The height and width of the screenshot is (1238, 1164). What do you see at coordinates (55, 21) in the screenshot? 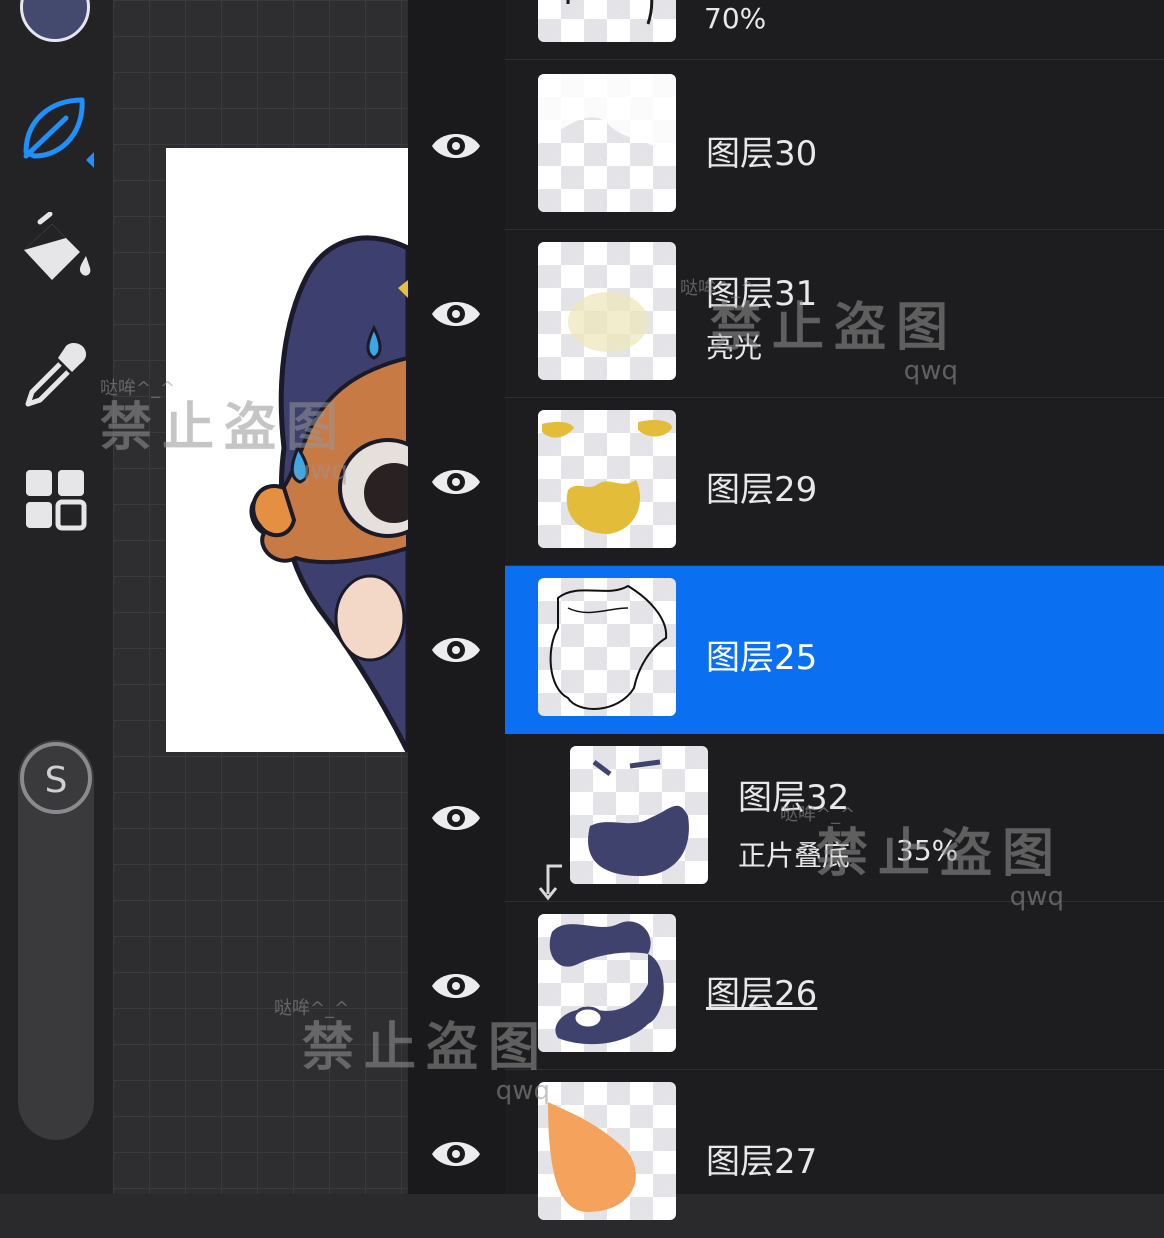
I see `color-swatch` at bounding box center [55, 21].